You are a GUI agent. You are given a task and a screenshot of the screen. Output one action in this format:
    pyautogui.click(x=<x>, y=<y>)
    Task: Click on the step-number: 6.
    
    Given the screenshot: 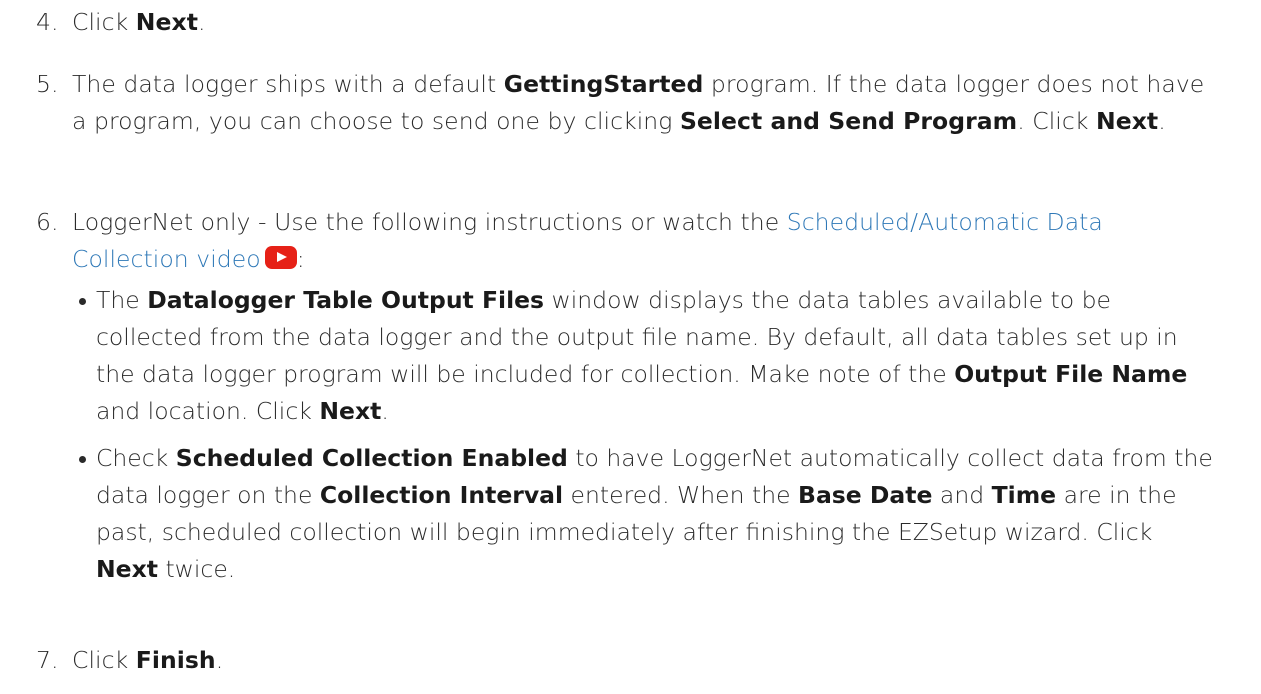 What is the action you would take?
    pyautogui.click(x=47, y=222)
    